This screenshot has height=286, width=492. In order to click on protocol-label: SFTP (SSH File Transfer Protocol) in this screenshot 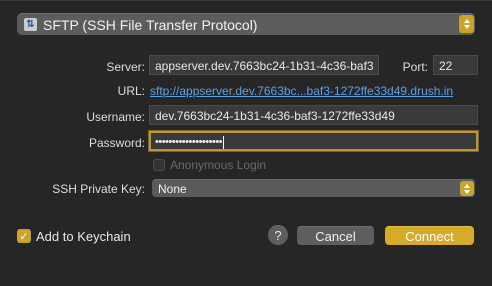, I will do `click(150, 24)`.